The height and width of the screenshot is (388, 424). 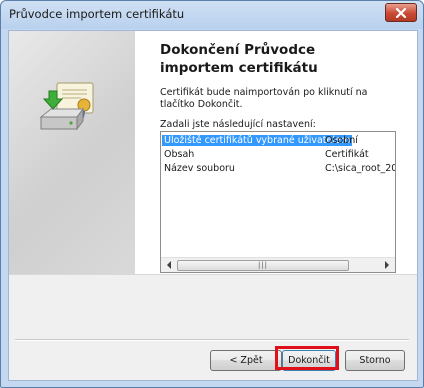 What do you see at coordinates (238, 124) in the screenshot?
I see `settings-label: Zadali jste následující nastavení:` at bounding box center [238, 124].